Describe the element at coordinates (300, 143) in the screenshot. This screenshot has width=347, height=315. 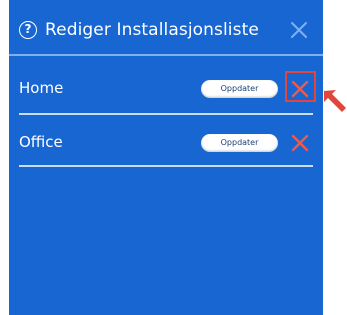
I see `delete-x-icon` at that location.